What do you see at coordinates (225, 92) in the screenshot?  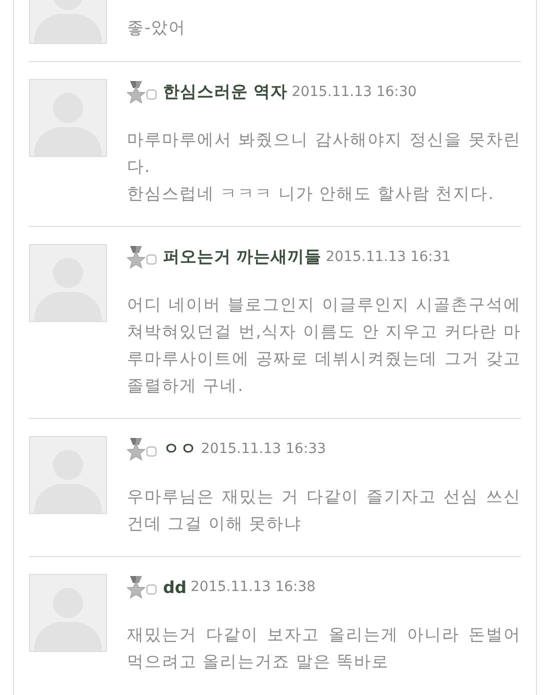 I see `comment-author: 한심스러운 역자` at bounding box center [225, 92].